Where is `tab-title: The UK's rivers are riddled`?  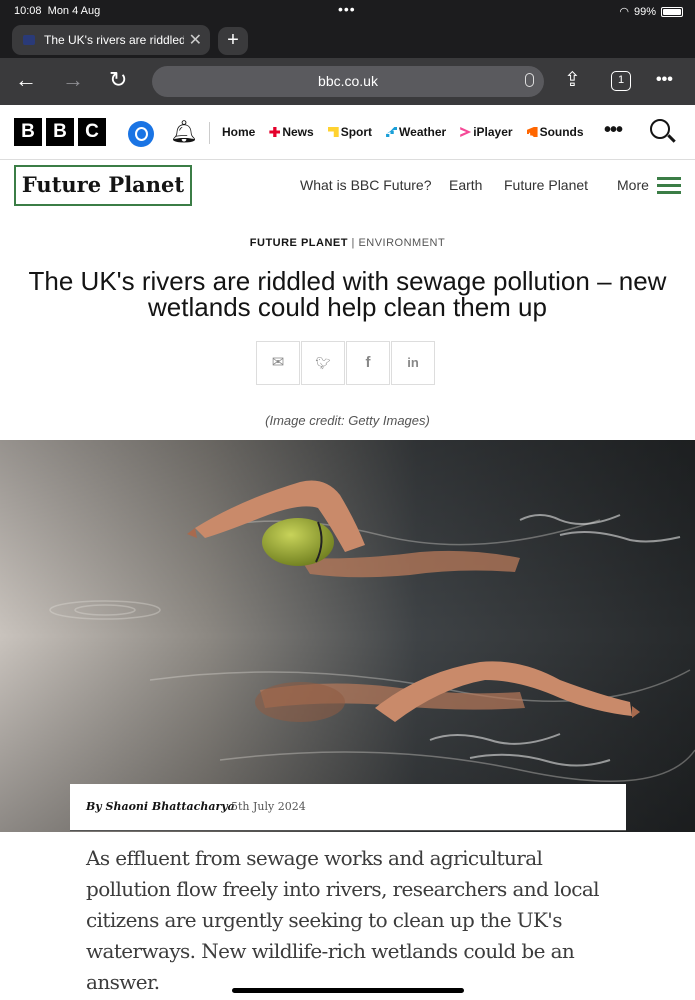 tab-title: The UK's rivers are riddled is located at coordinates (114, 40).